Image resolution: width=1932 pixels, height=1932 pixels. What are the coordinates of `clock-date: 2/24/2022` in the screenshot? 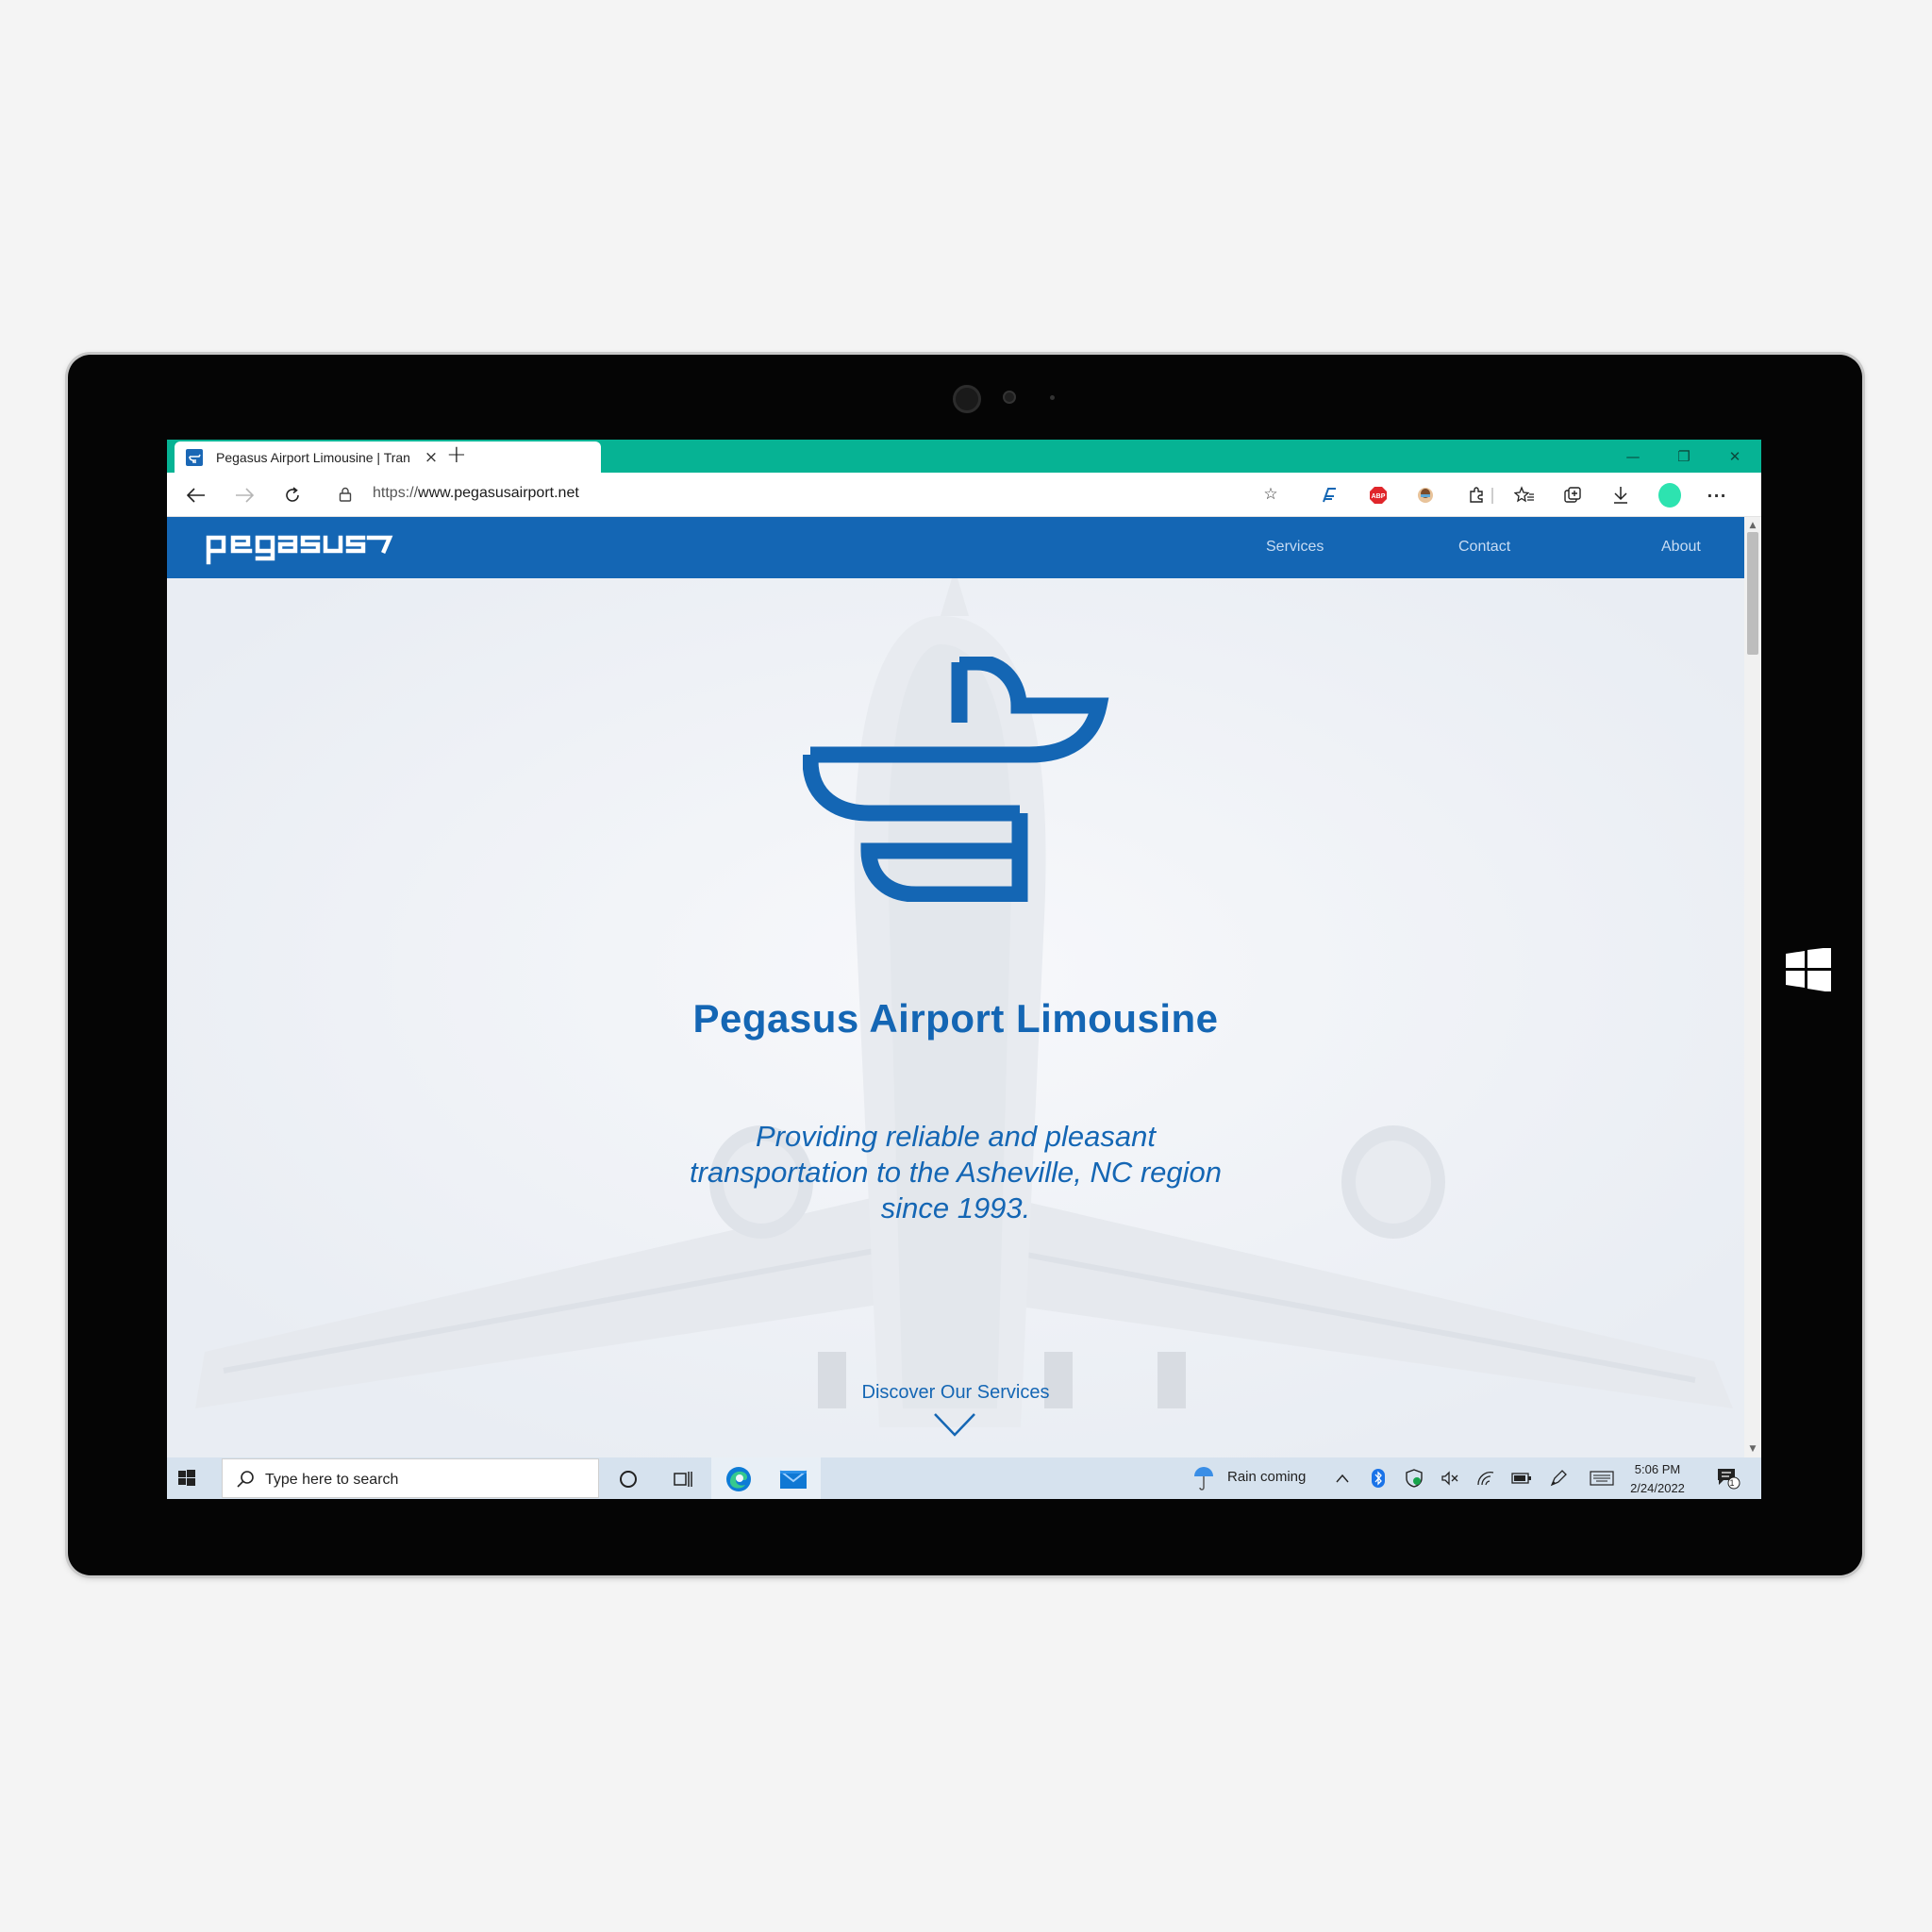 It's located at (1657, 1488).